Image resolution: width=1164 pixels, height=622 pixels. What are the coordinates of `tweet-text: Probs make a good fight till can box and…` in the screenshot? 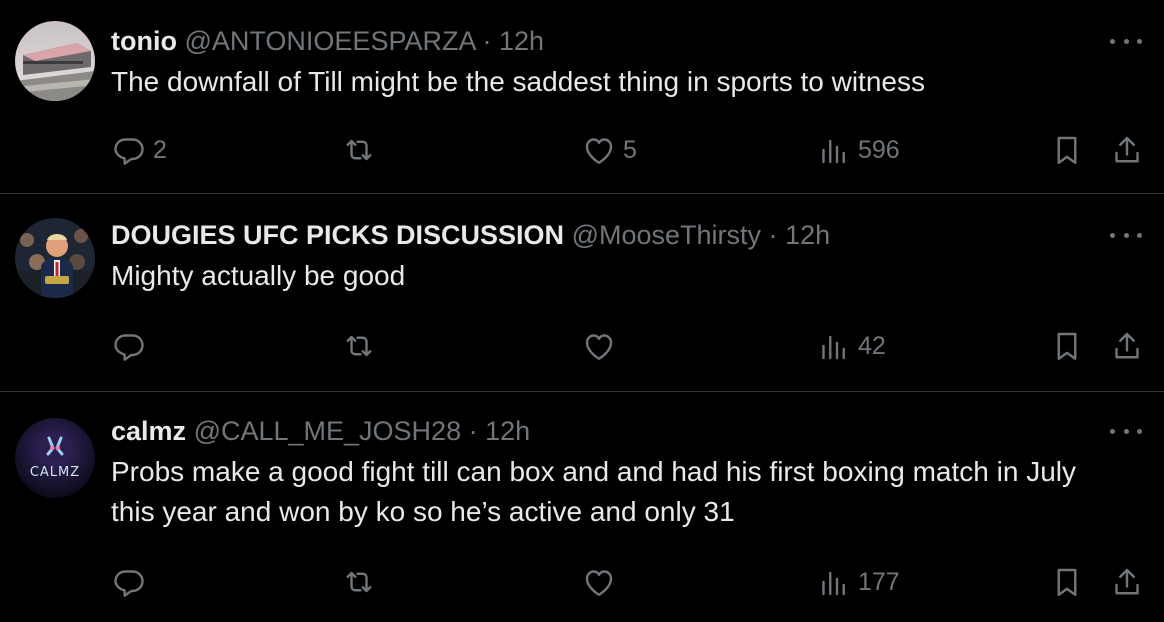 It's located at (597, 491).